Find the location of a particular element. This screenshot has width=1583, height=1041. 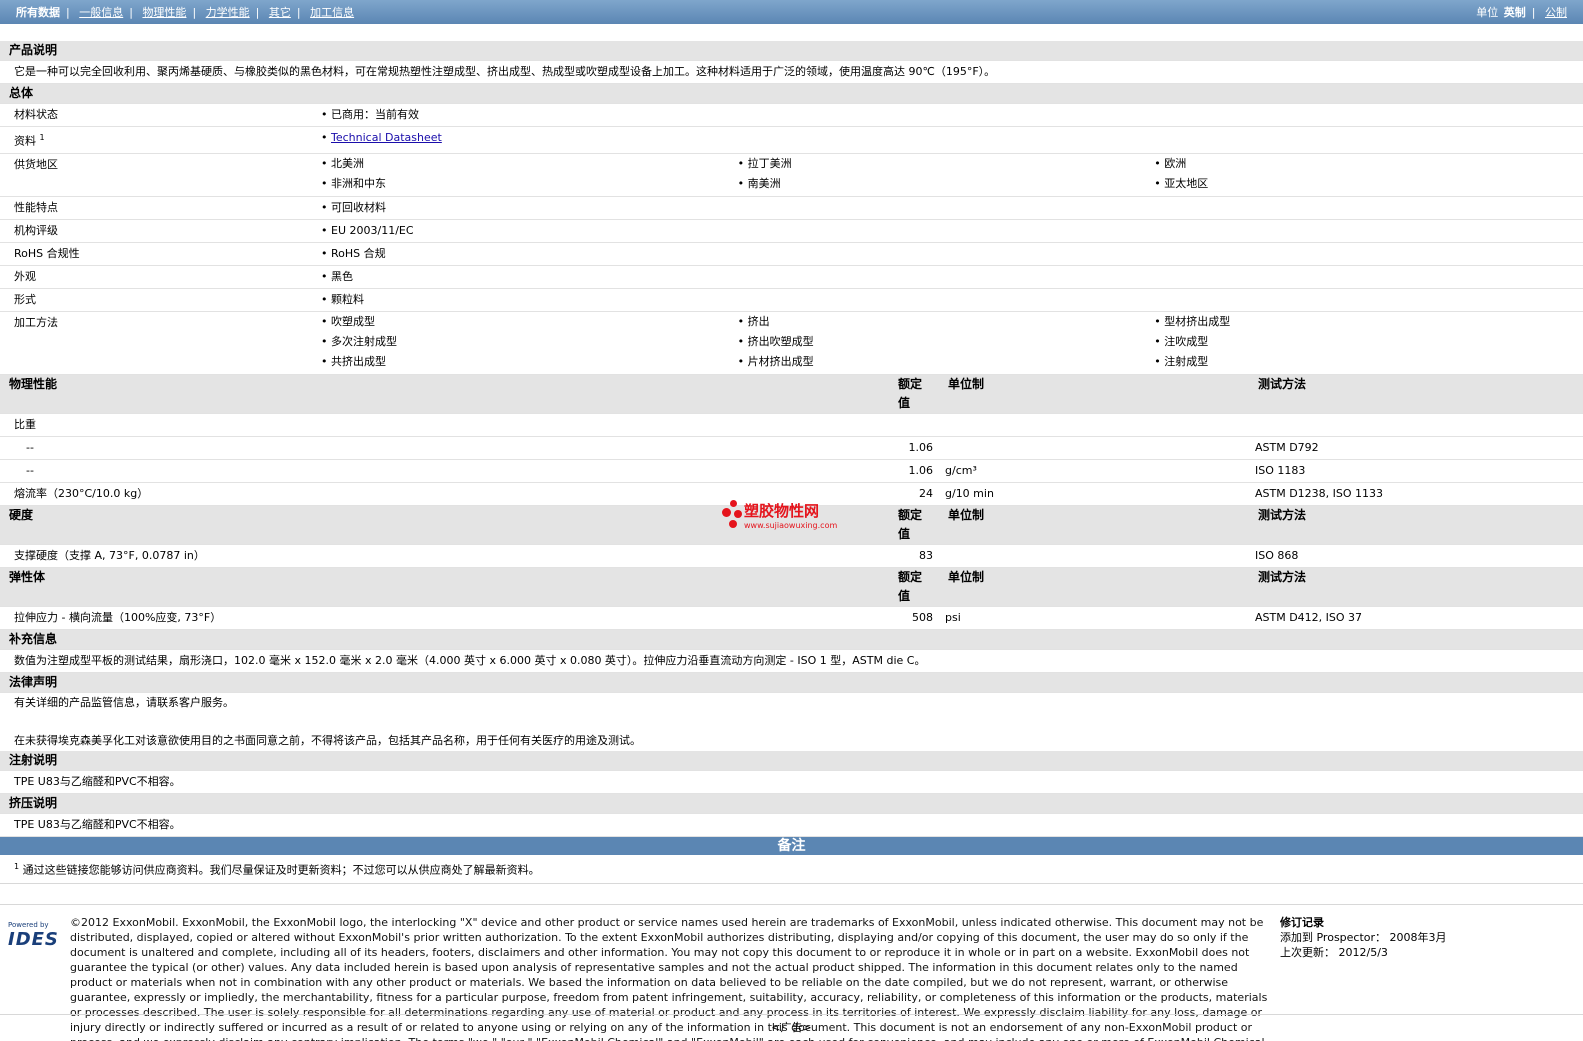

processing-item: 型材挤出成型 is located at coordinates (1197, 321).